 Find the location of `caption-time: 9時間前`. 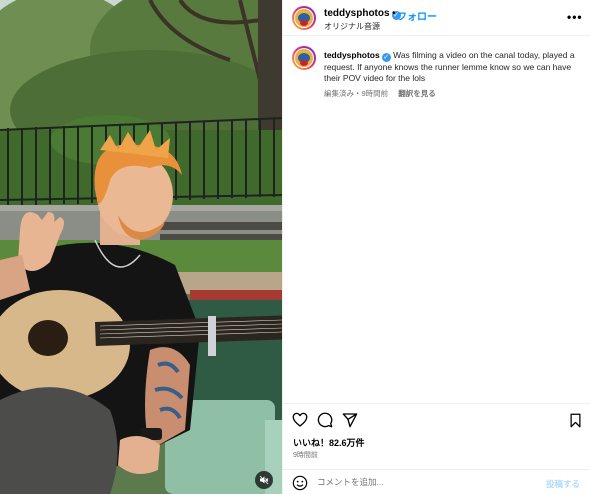

caption-time: 9時間前 is located at coordinates (375, 93).